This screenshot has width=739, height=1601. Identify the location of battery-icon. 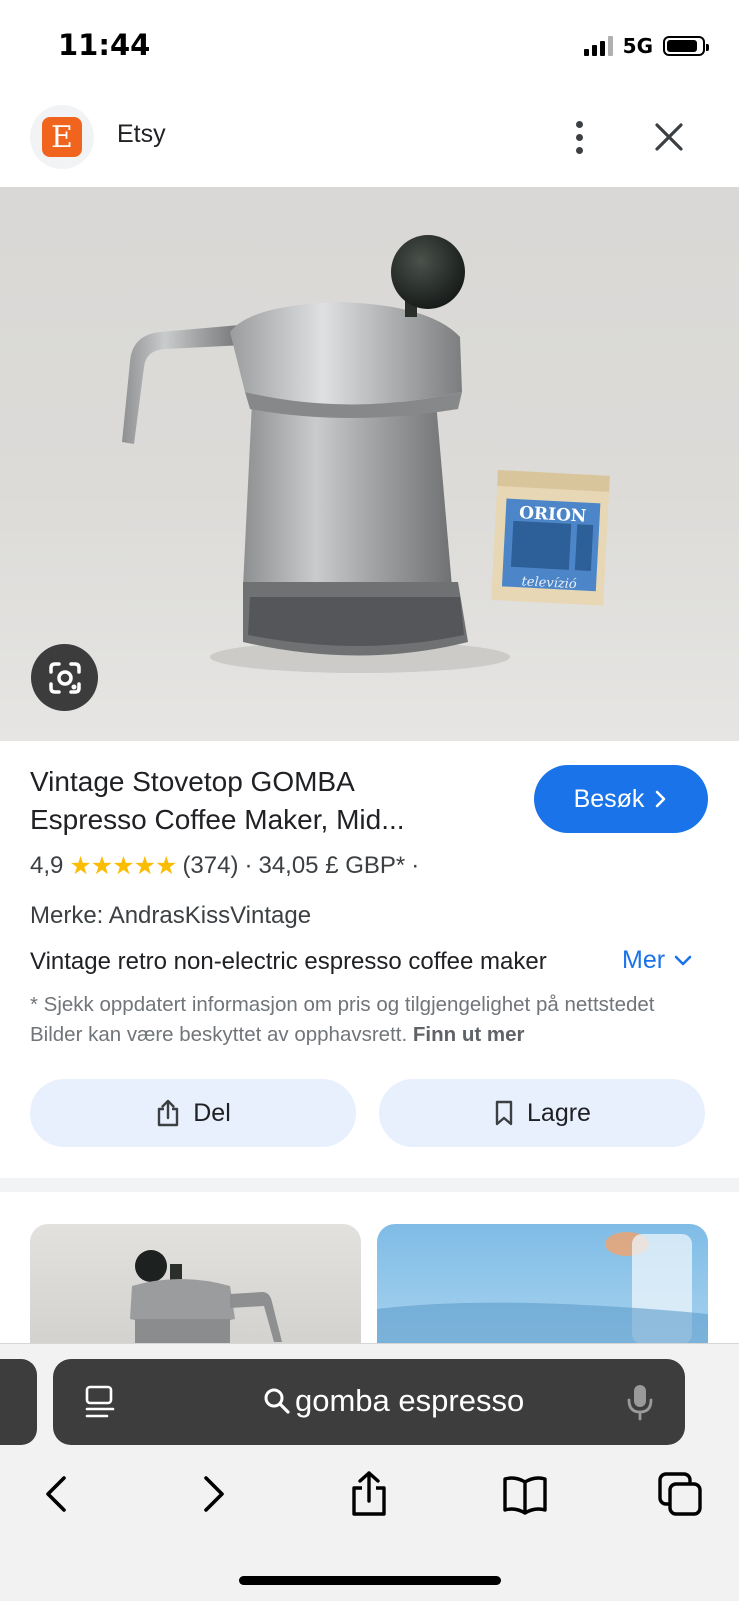
(686, 46).